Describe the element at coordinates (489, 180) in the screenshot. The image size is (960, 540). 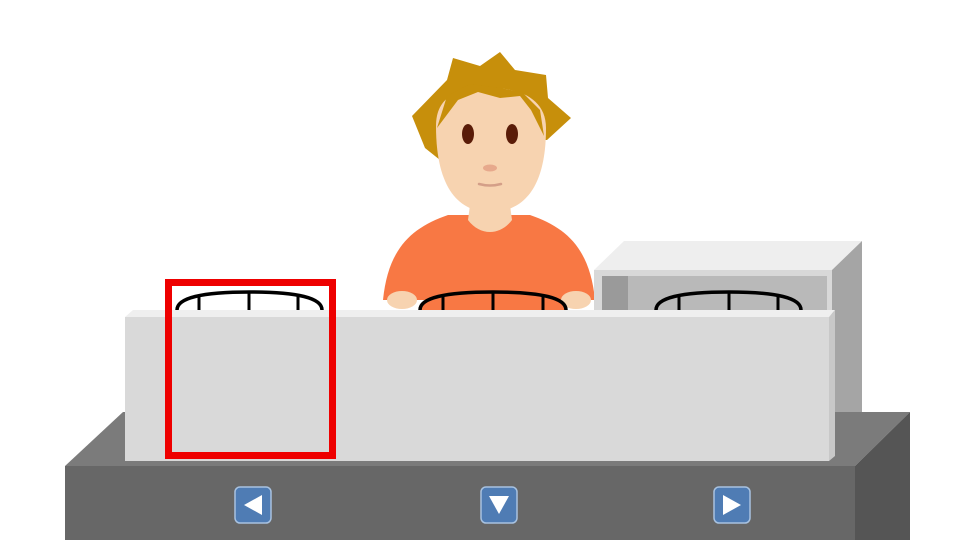
I see `character` at that location.